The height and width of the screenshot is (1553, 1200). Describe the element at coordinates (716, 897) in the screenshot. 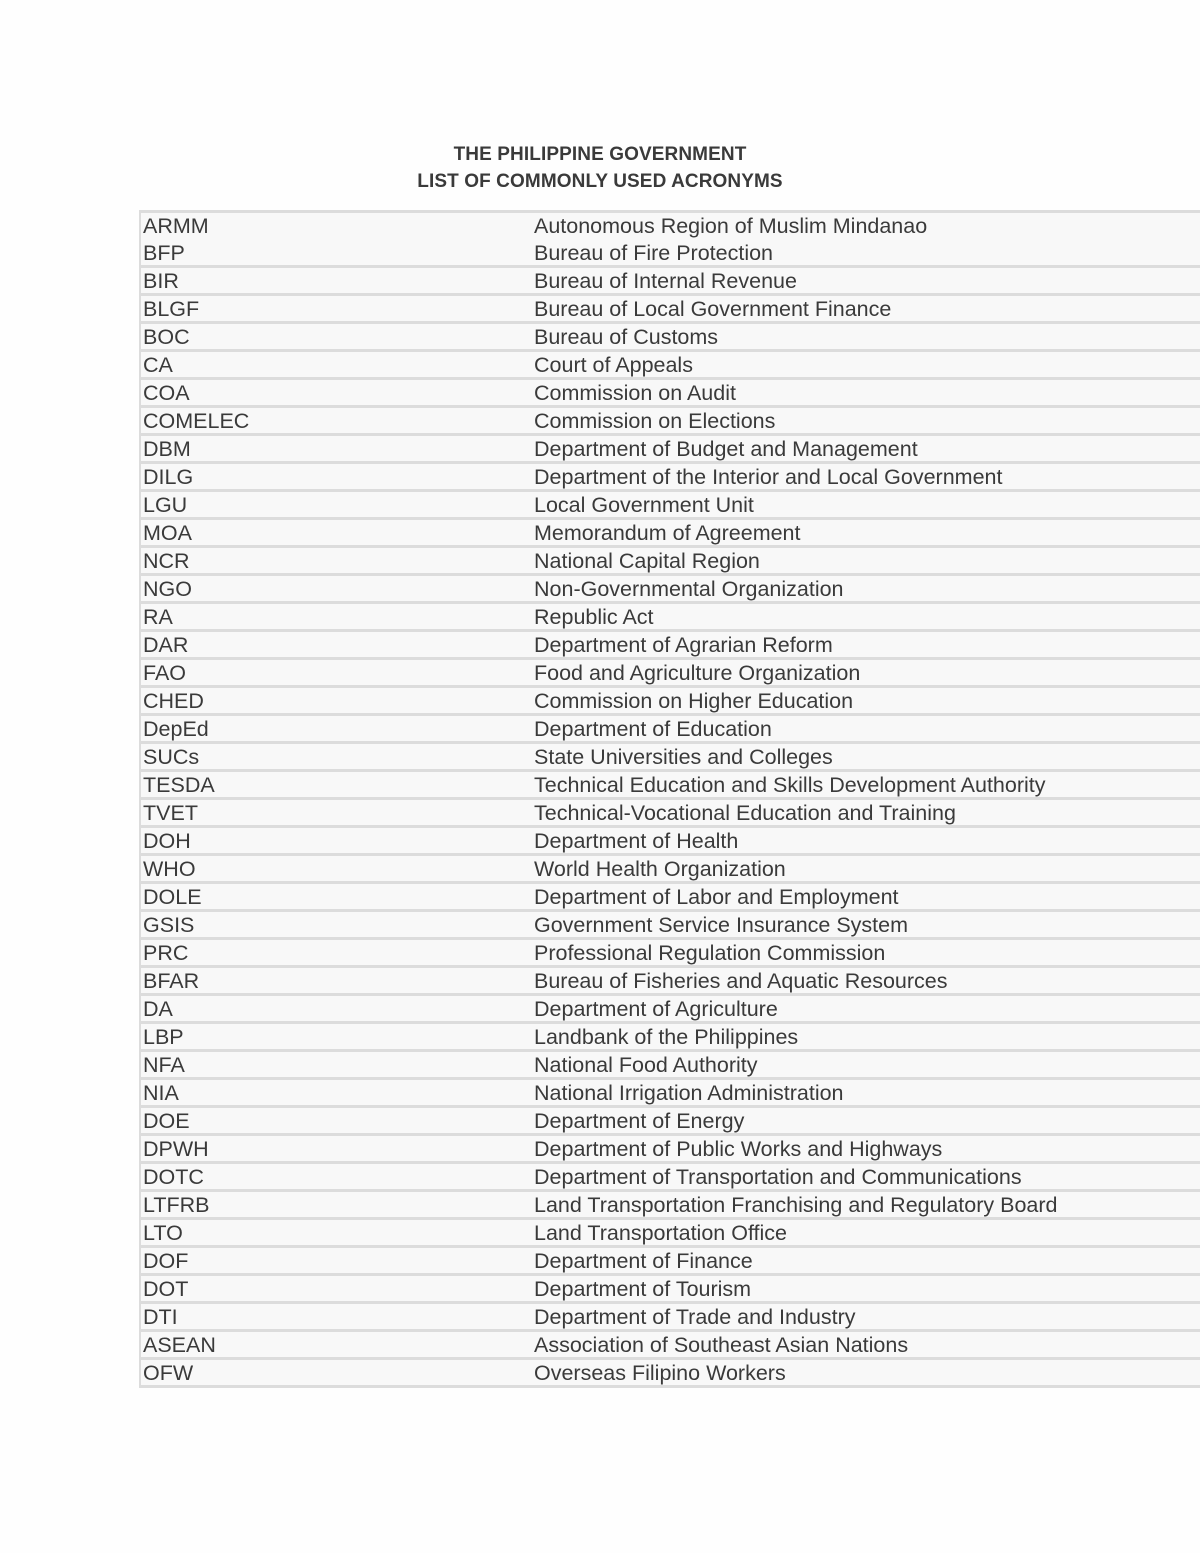

I see `definition-cell: Department of Labor and Employment` at that location.